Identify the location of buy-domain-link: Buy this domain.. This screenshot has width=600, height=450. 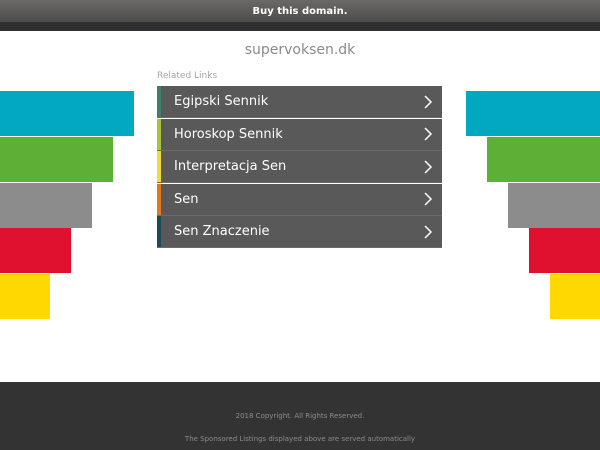
(299, 11).